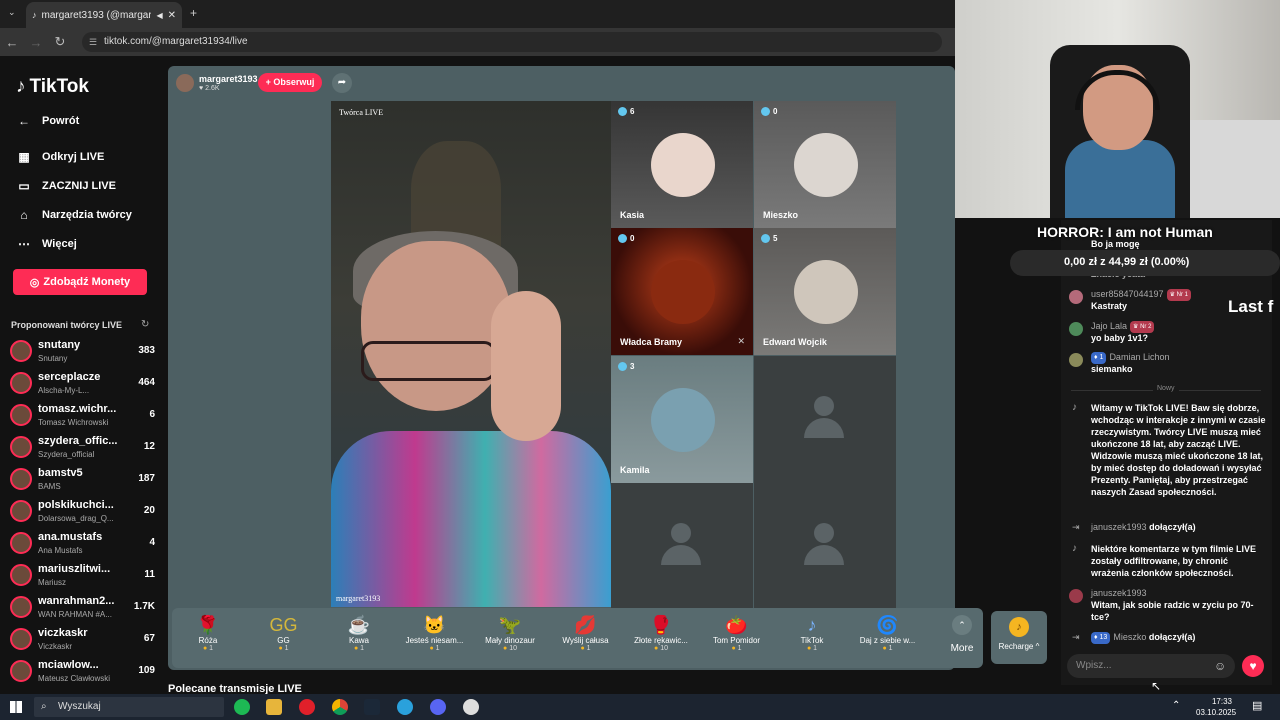 This screenshot has width=1280, height=720. I want to click on gift-item: 🌀 Daj z siebie w... ● 1, so click(888, 639).